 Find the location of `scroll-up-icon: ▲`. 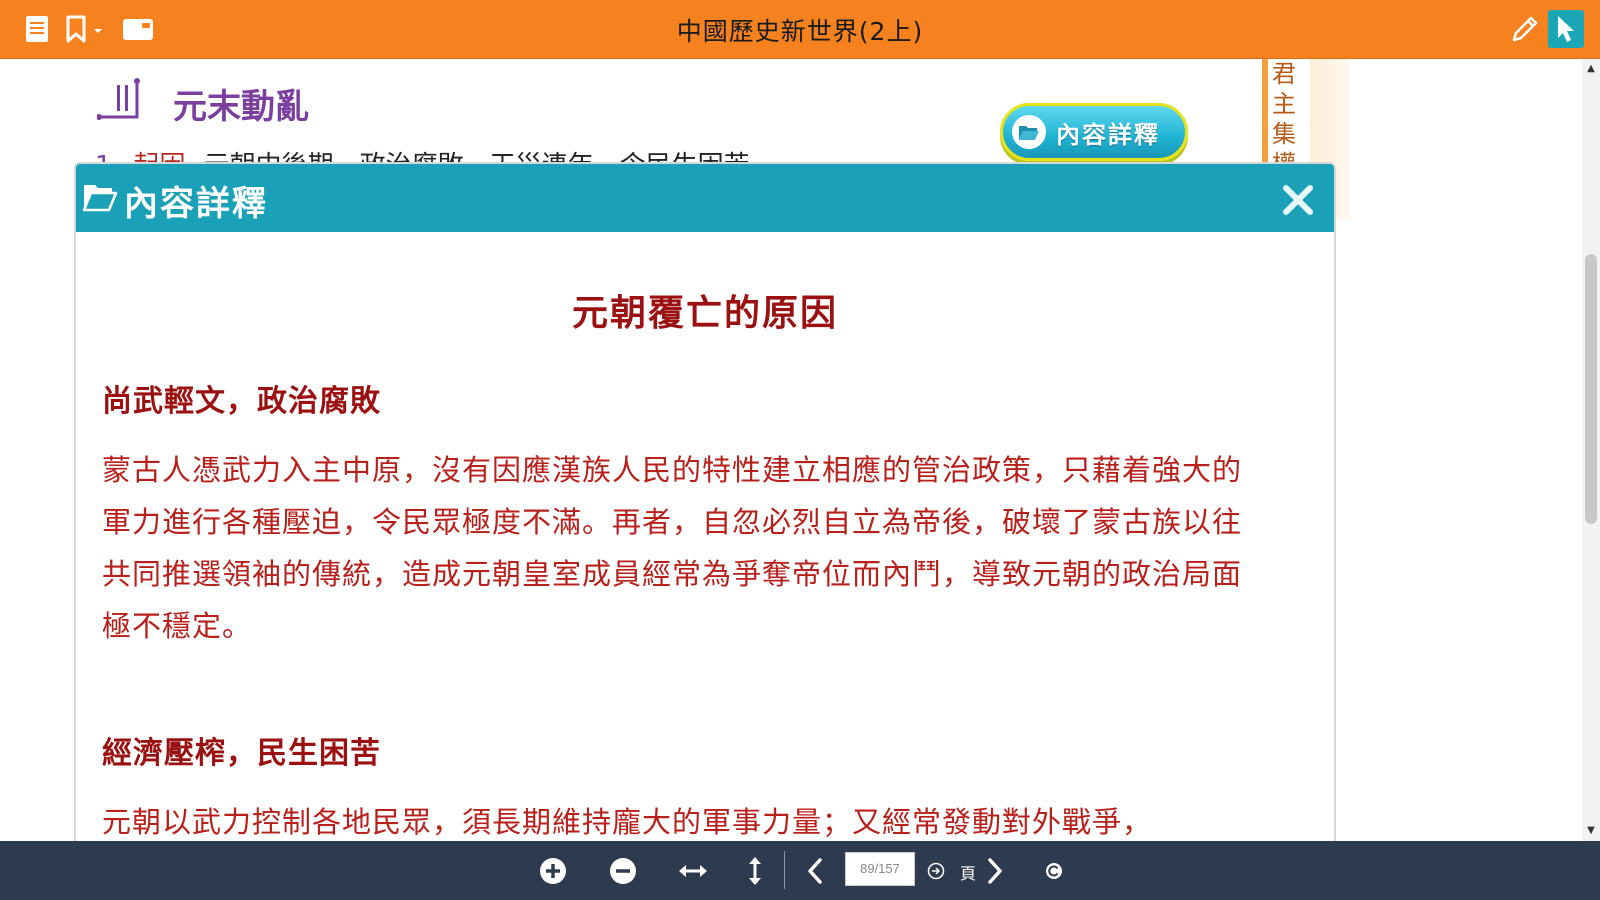

scroll-up-icon: ▲ is located at coordinates (1591, 69).